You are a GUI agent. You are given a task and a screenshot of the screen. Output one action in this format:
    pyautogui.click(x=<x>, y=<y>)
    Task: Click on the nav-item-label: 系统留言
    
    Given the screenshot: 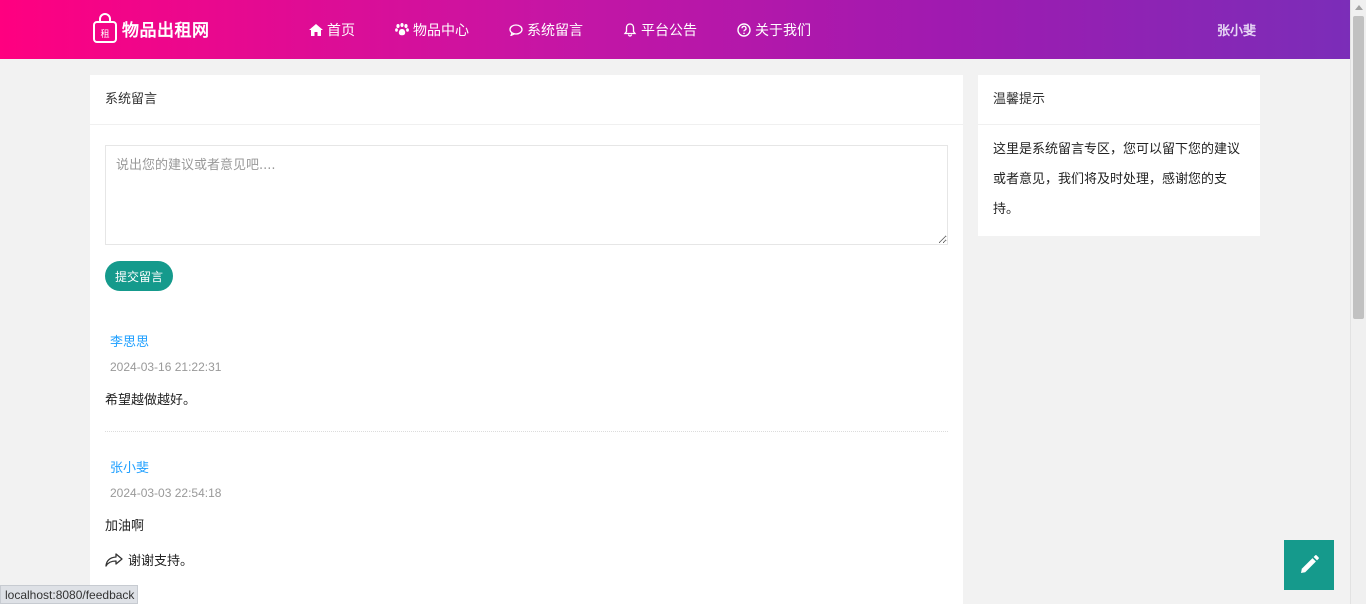 What is the action you would take?
    pyautogui.click(x=555, y=30)
    